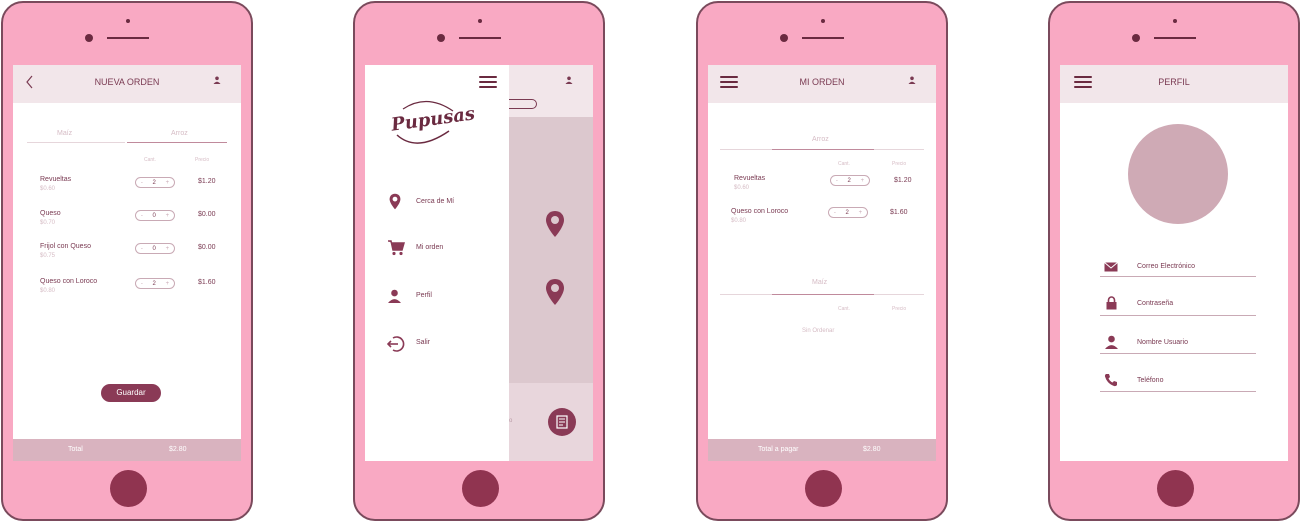 This screenshot has width=1302, height=522. I want to click on section-maiz: Maíz, so click(820, 282).